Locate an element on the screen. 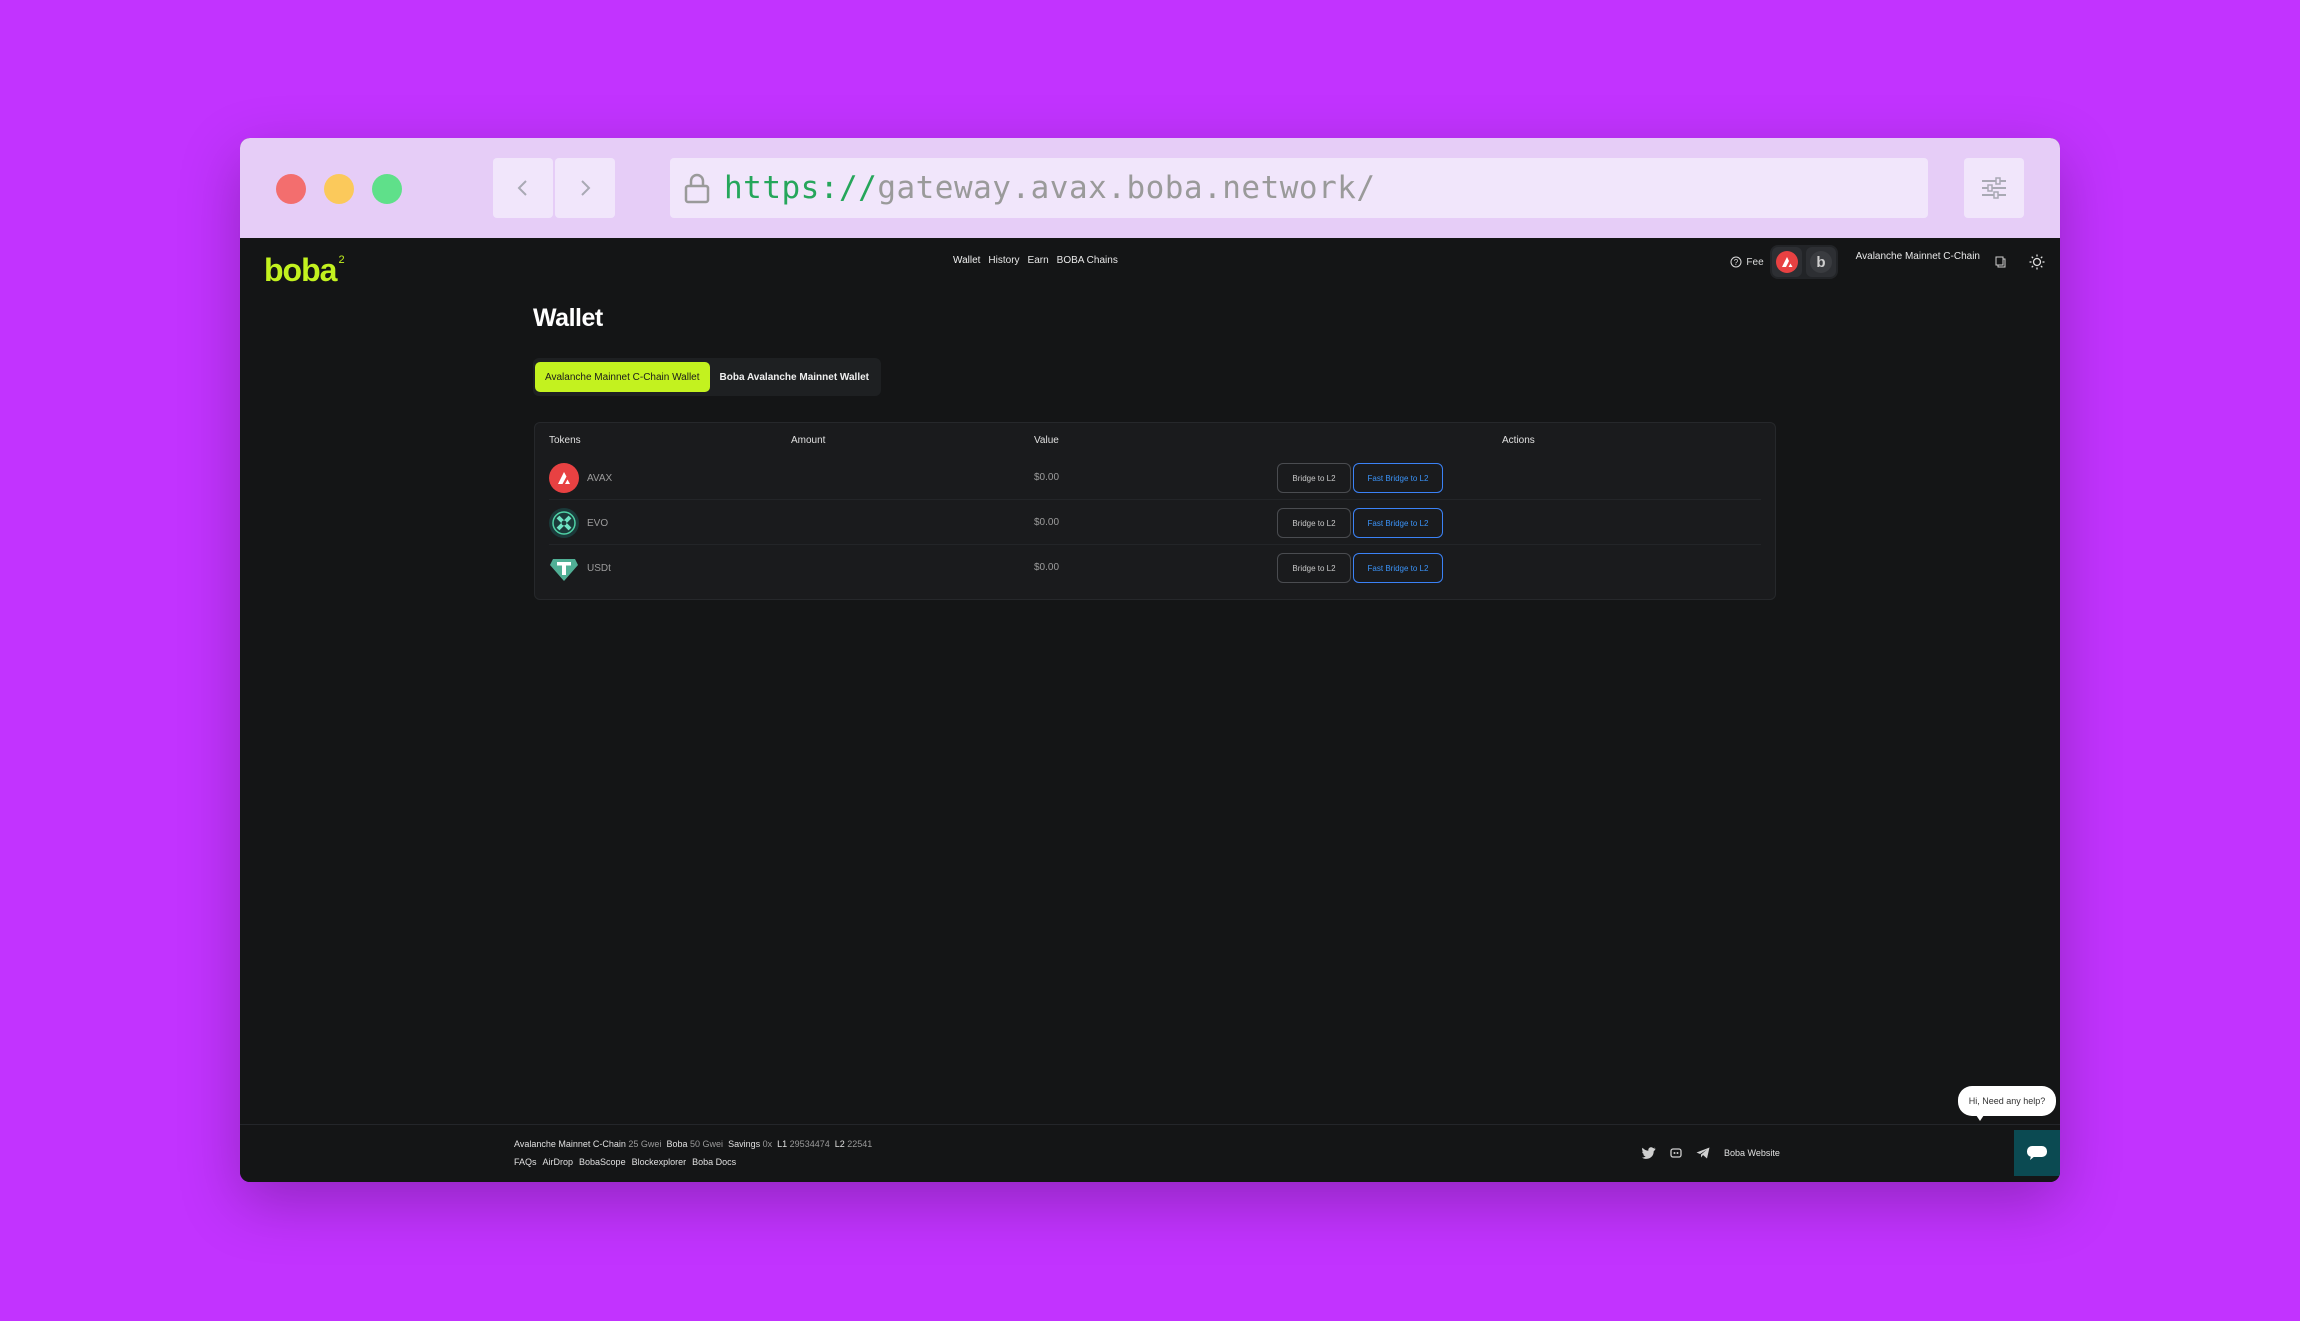  tab-avalanche-wallet: Avalanche Mainnet C-Chain Wallet is located at coordinates (622, 377).